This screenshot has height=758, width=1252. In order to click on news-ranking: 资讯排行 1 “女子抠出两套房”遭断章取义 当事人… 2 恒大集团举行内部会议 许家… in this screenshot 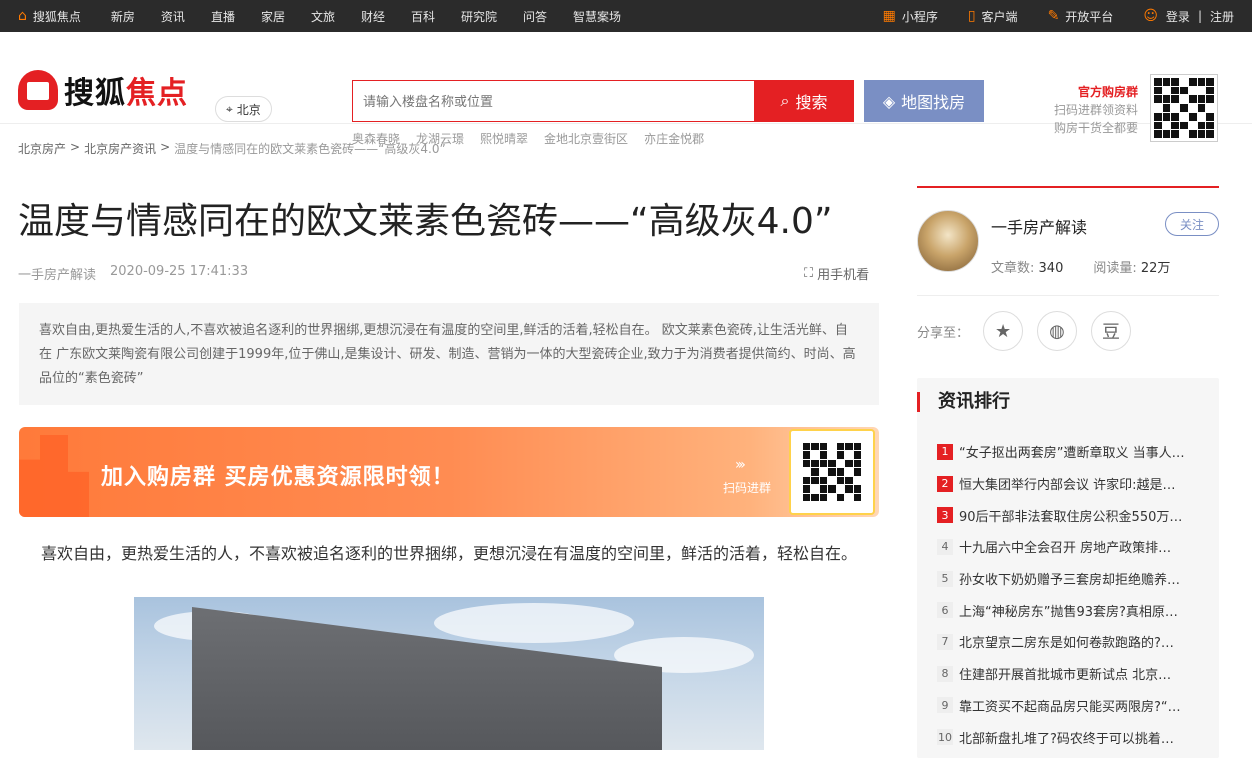, I will do `click(1068, 568)`.